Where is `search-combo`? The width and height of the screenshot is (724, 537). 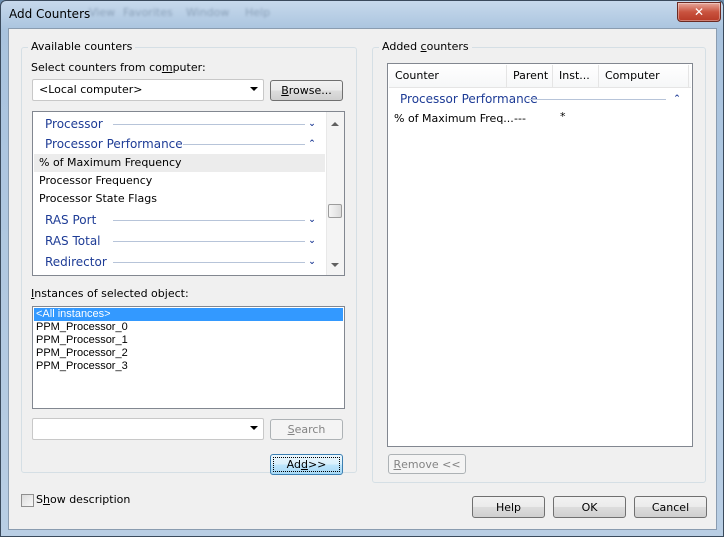
search-combo is located at coordinates (148, 429).